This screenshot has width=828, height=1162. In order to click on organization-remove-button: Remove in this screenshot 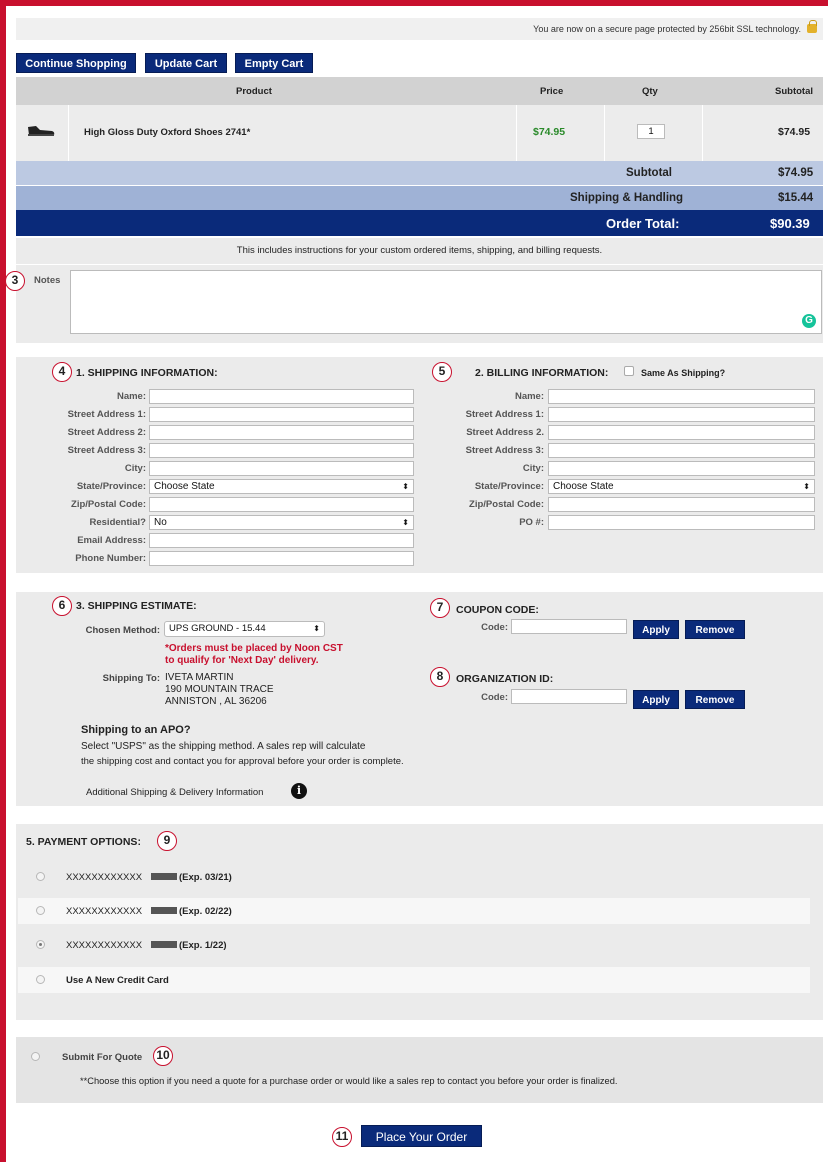, I will do `click(715, 699)`.